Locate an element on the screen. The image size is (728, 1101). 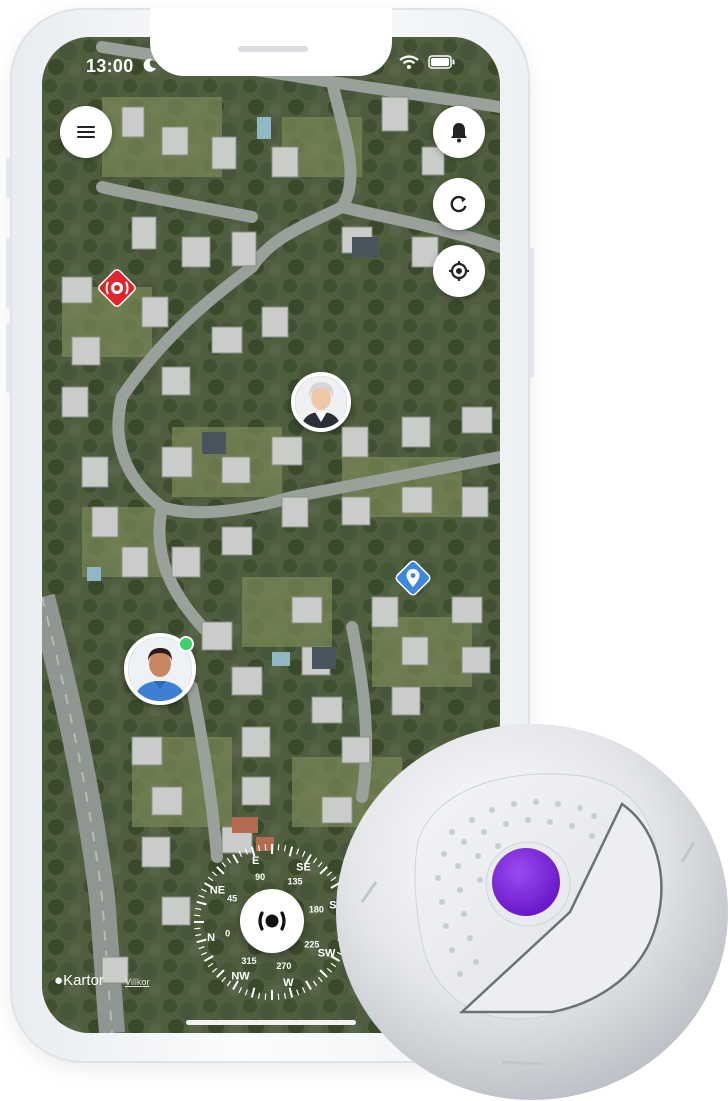
menu-icon is located at coordinates (86, 132).